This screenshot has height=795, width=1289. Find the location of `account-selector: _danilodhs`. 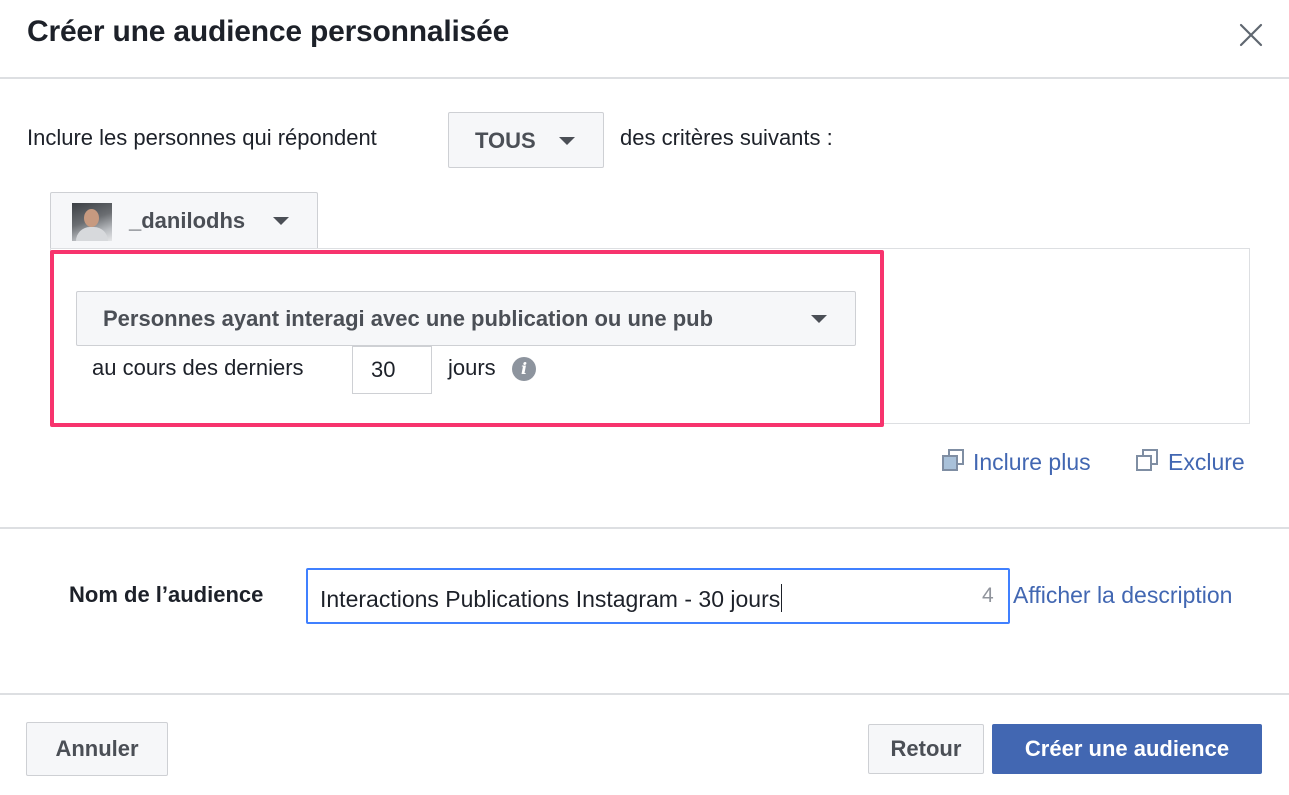

account-selector: _danilodhs is located at coordinates (184, 220).